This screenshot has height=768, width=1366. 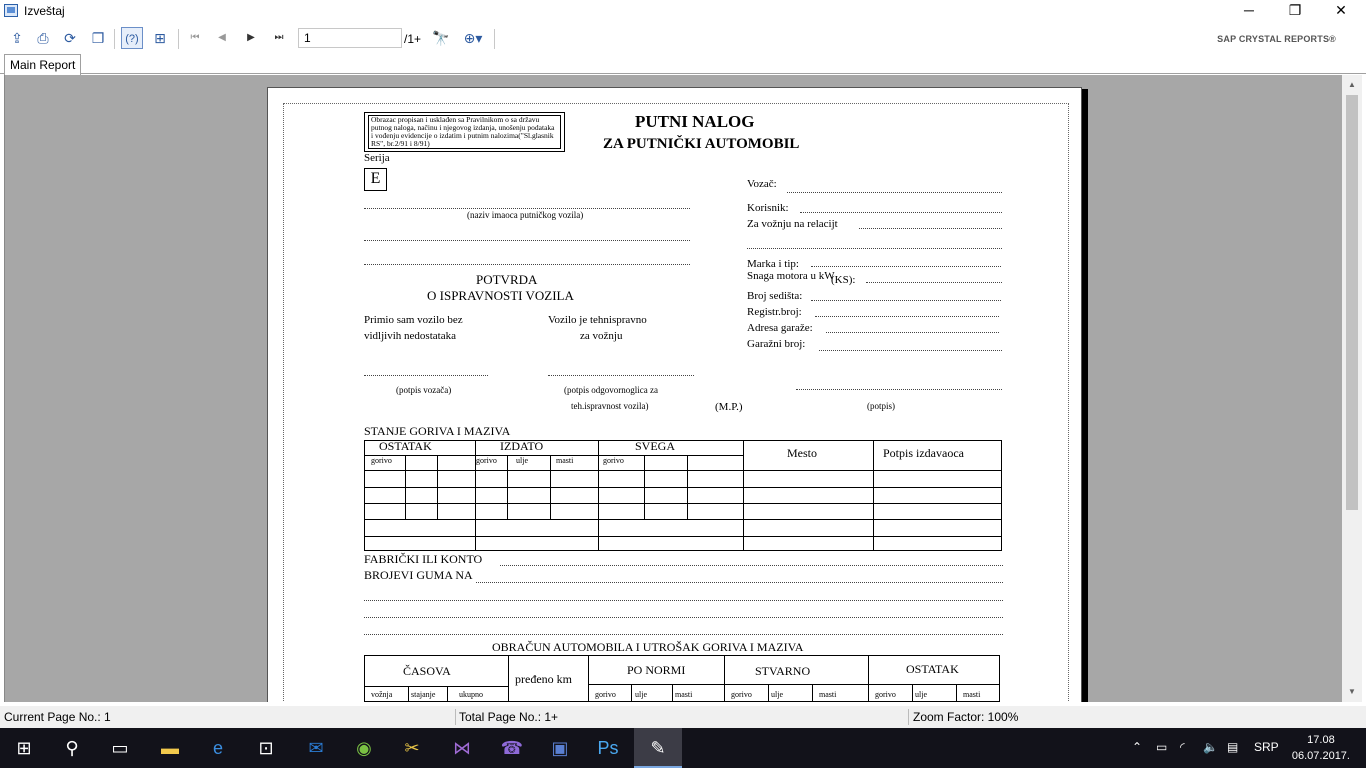 What do you see at coordinates (486, 460) in the screenshot?
I see `izdato-gorivo: gorivo` at bounding box center [486, 460].